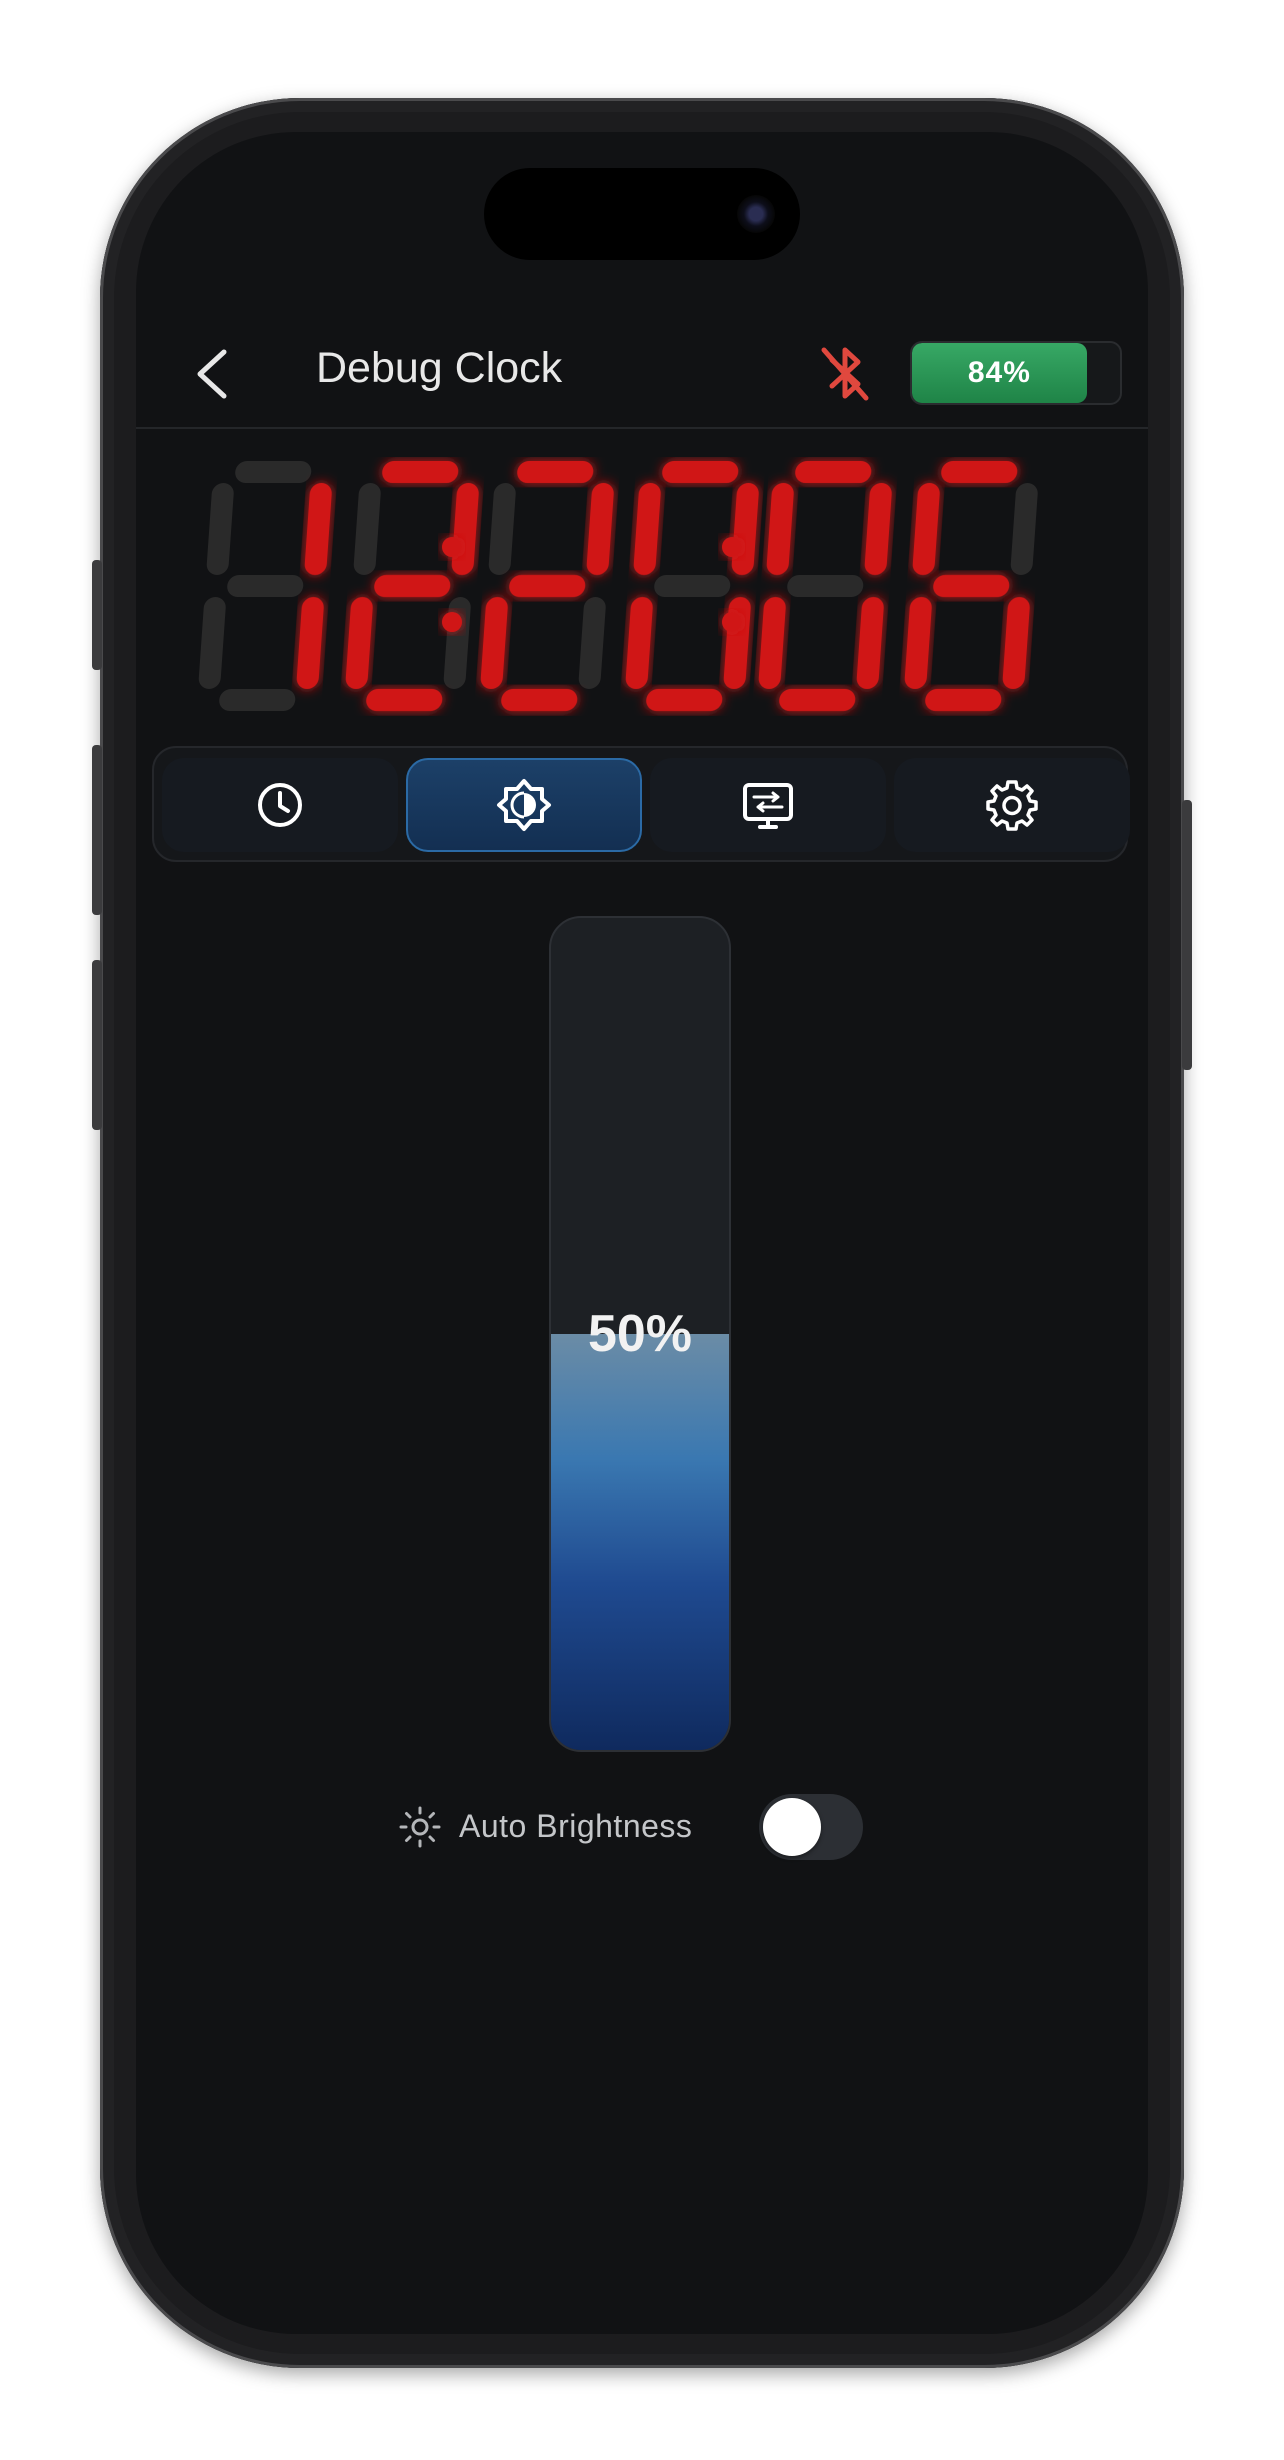 This screenshot has width=1284, height=2460. I want to click on brightness-icon, so click(524, 805).